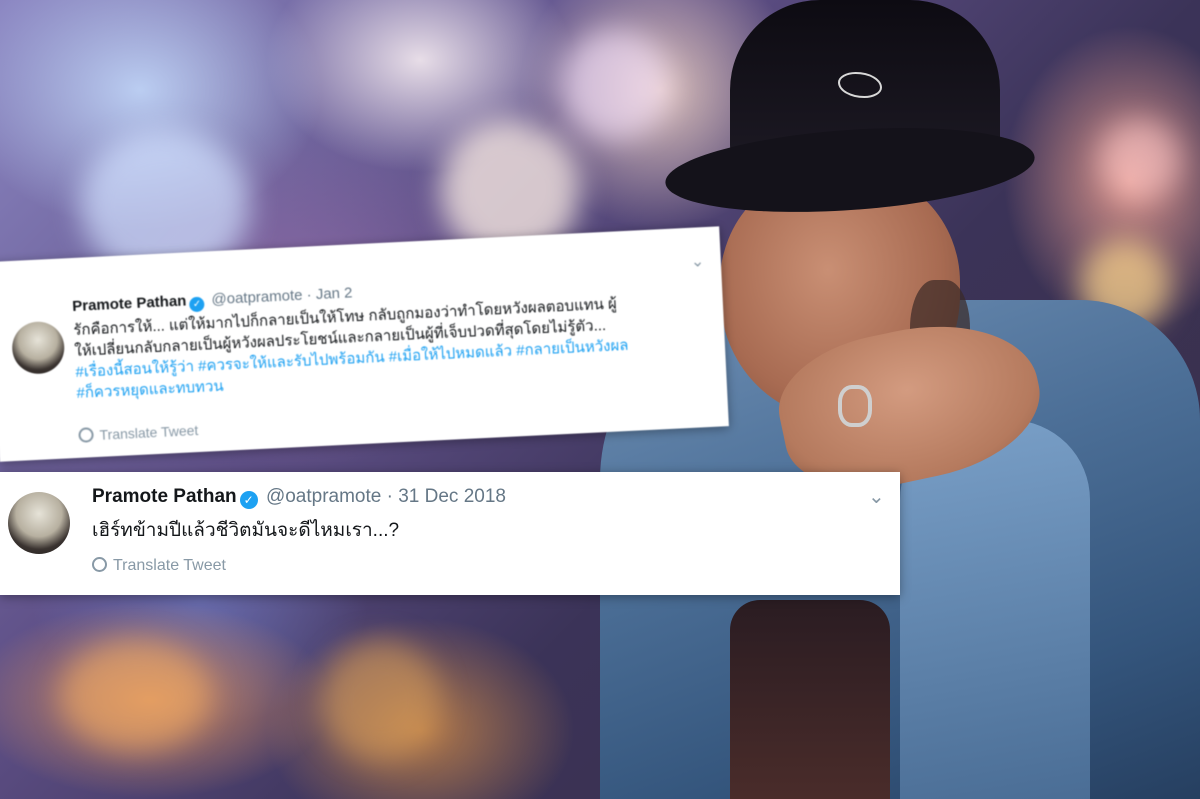  Describe the element at coordinates (855, 406) in the screenshot. I see `ring` at that location.